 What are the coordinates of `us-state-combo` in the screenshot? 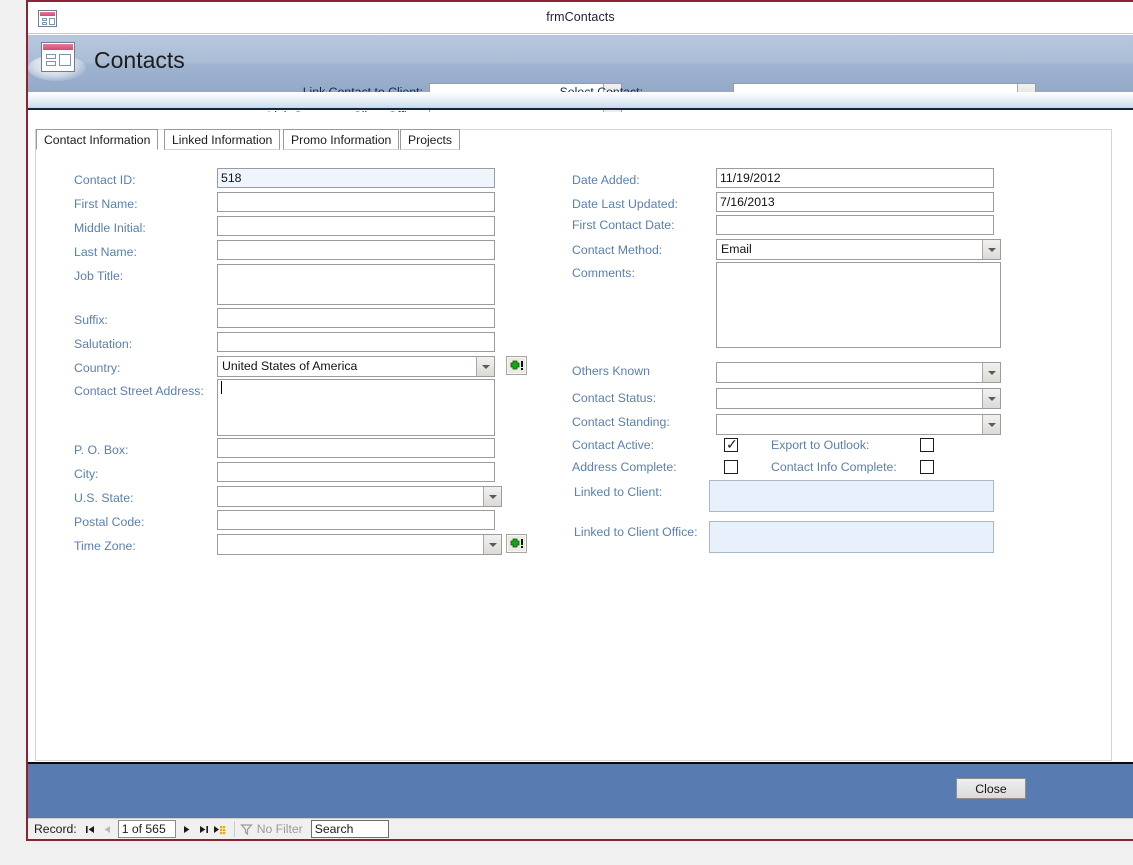 It's located at (359, 496).